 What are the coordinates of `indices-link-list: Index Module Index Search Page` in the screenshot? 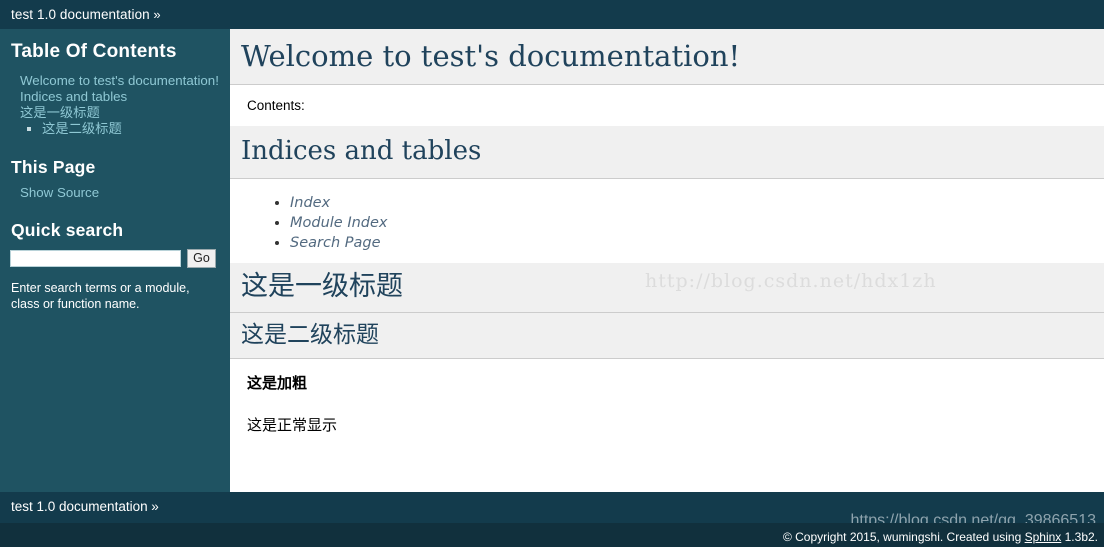 It's located at (667, 221).